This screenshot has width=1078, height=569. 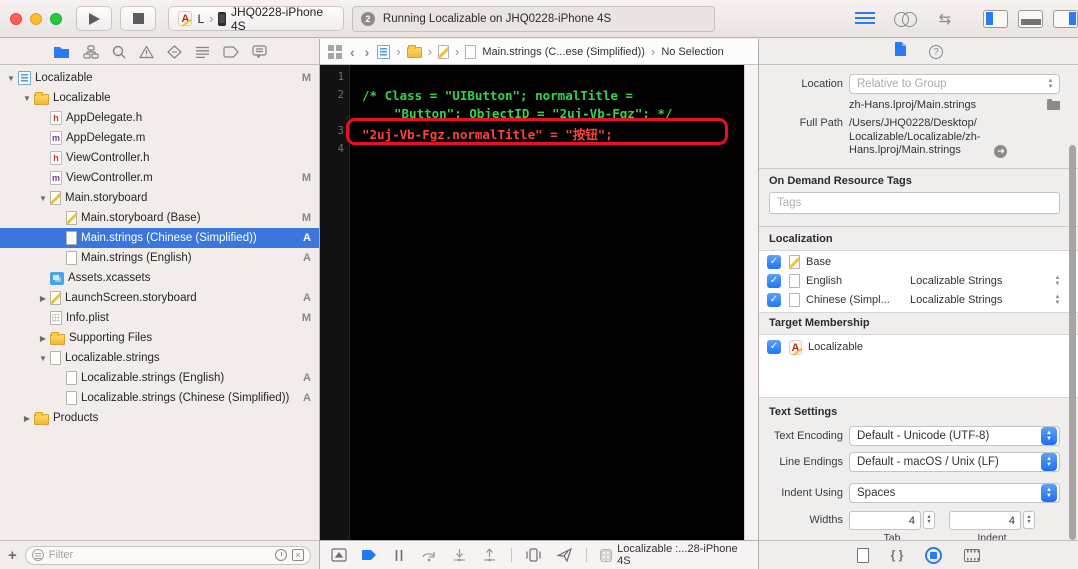 What do you see at coordinates (159, 78) in the screenshot?
I see `tree-row: Localizable M` at bounding box center [159, 78].